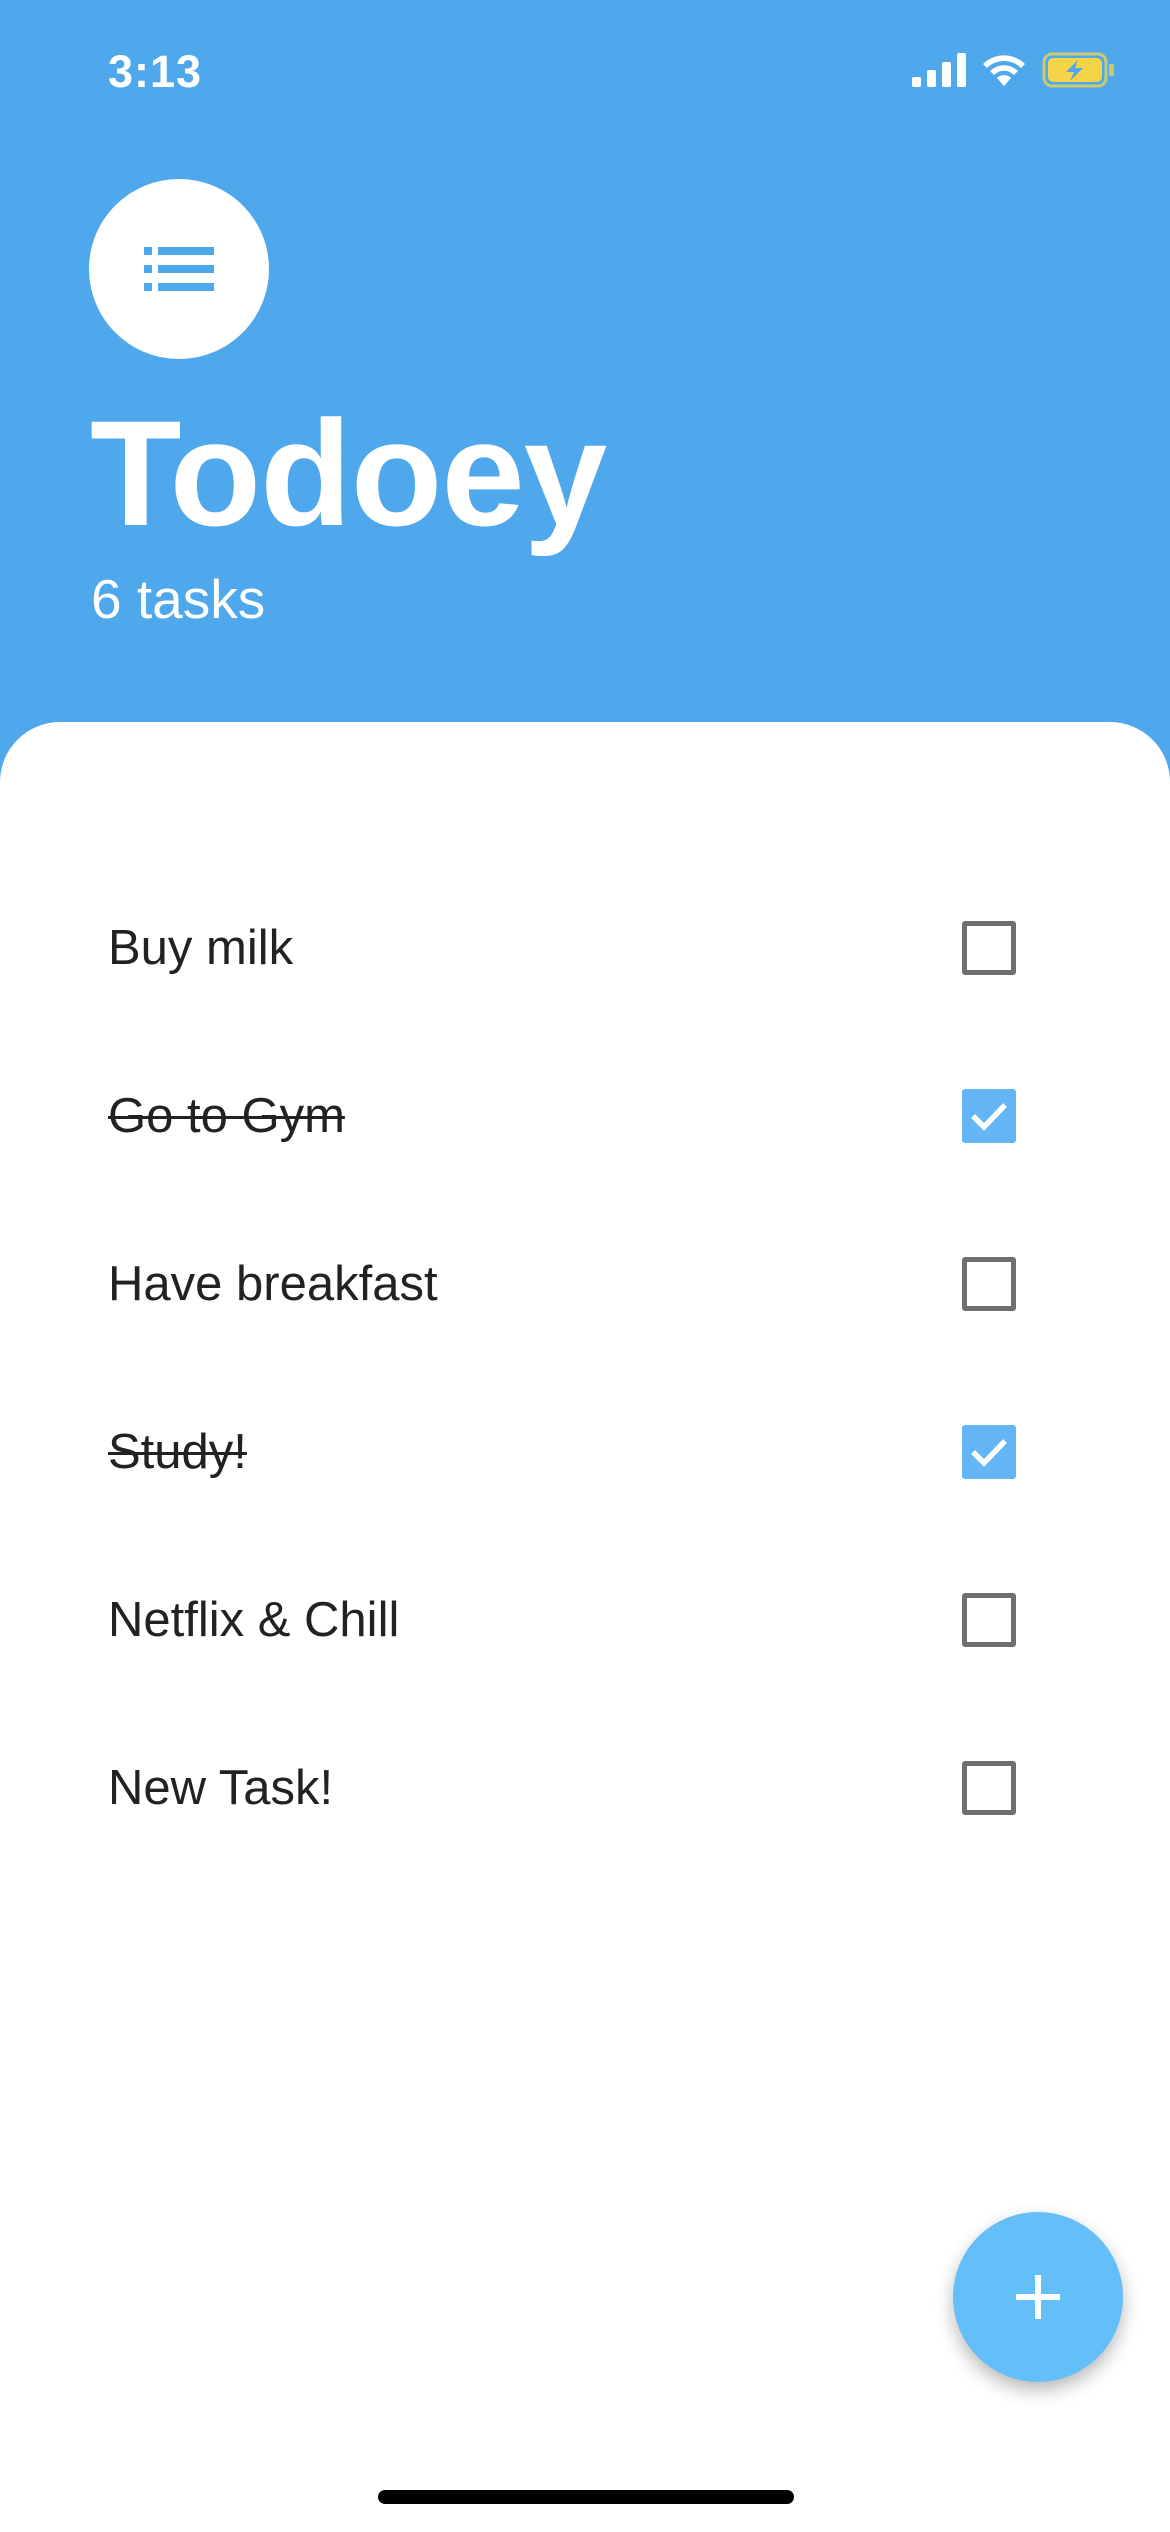  I want to click on task-label: Have breakfast, so click(273, 1284).